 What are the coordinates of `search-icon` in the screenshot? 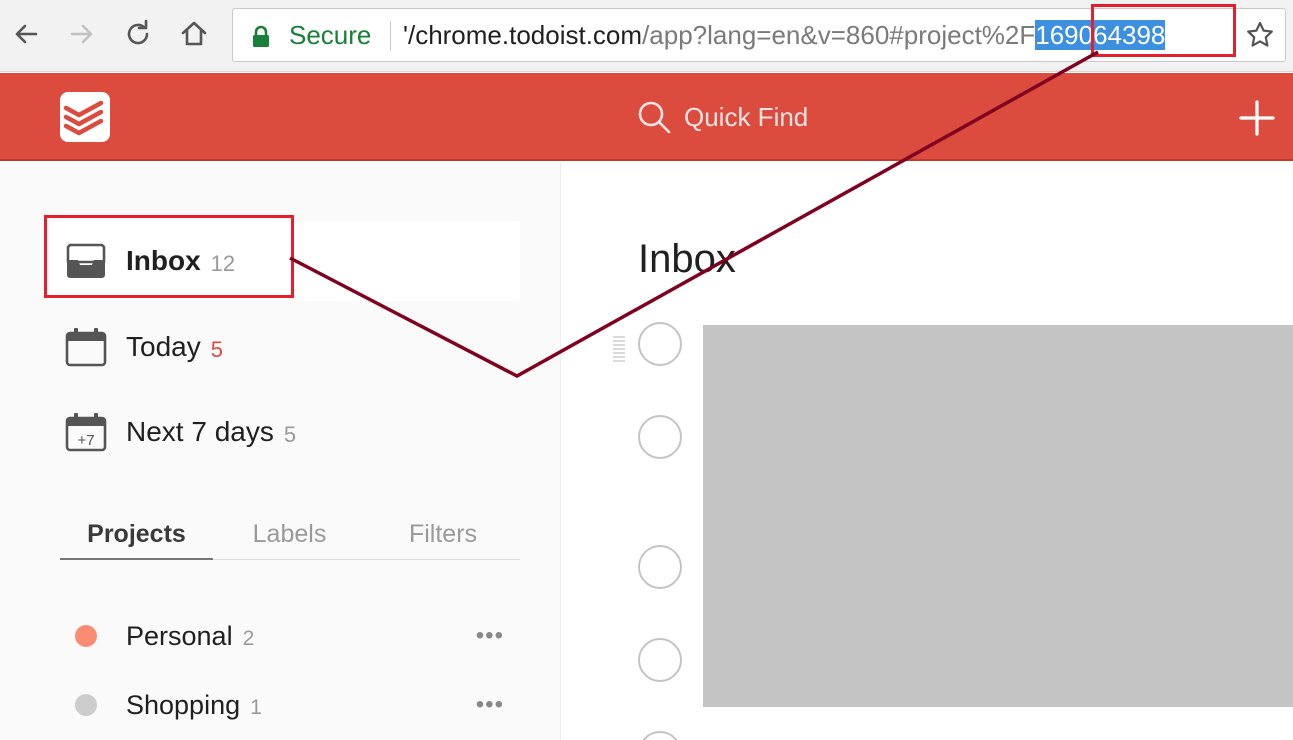 It's located at (654, 117).